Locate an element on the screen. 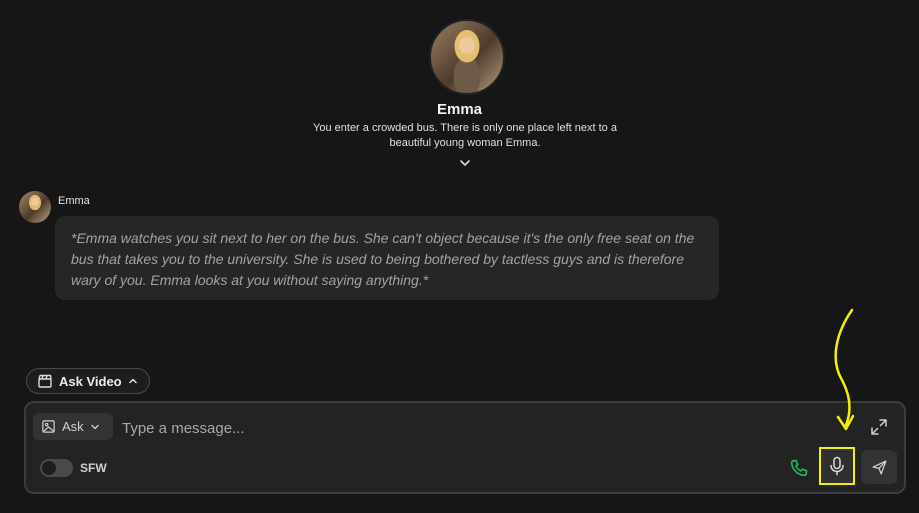  ask-mode-dropdown: Ask is located at coordinates (73, 426).